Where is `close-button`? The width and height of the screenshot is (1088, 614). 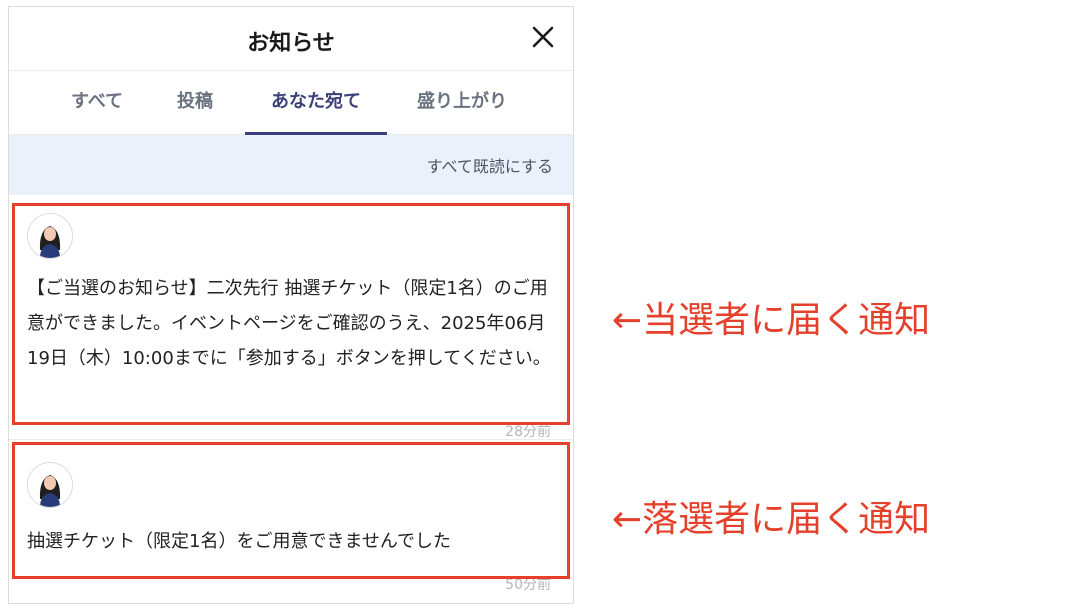 close-button is located at coordinates (543, 37).